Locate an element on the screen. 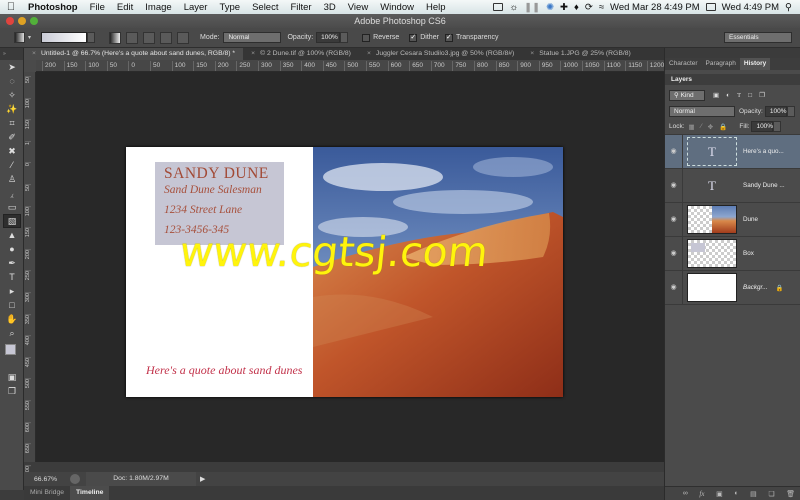 This screenshot has height=500, width=800. trash-icon: 🗑 is located at coordinates (790, 494).